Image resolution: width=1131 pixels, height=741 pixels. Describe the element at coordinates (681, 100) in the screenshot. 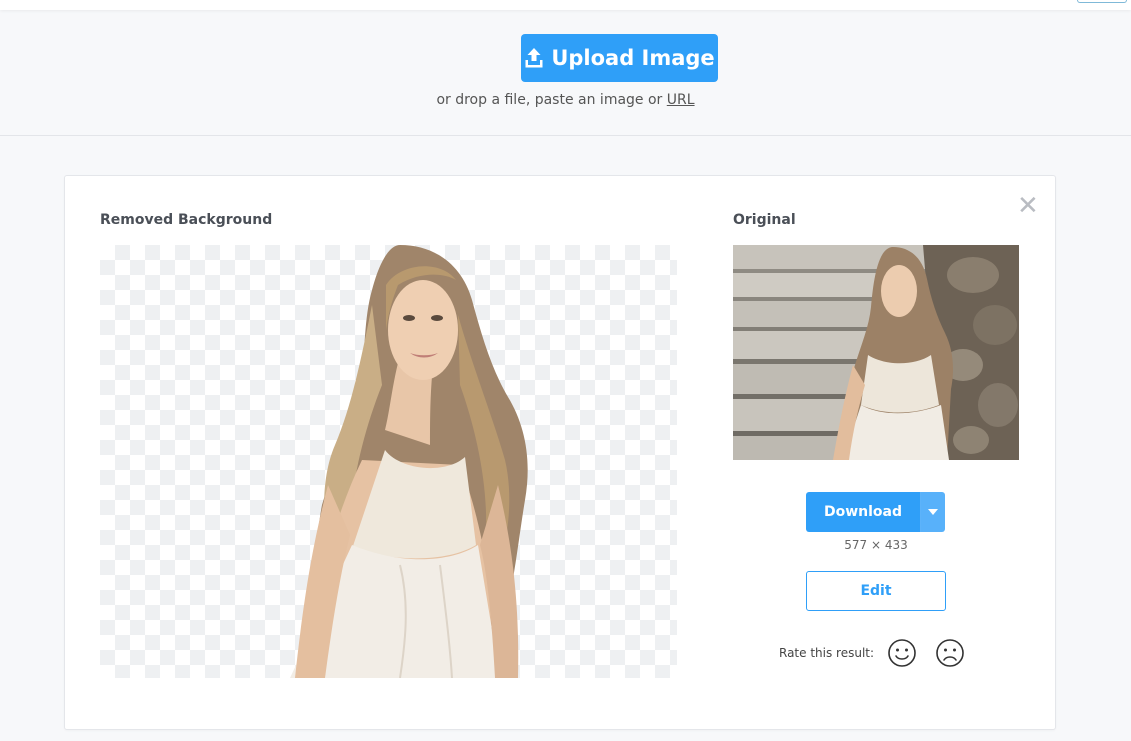

I see `url-link: URL` at that location.